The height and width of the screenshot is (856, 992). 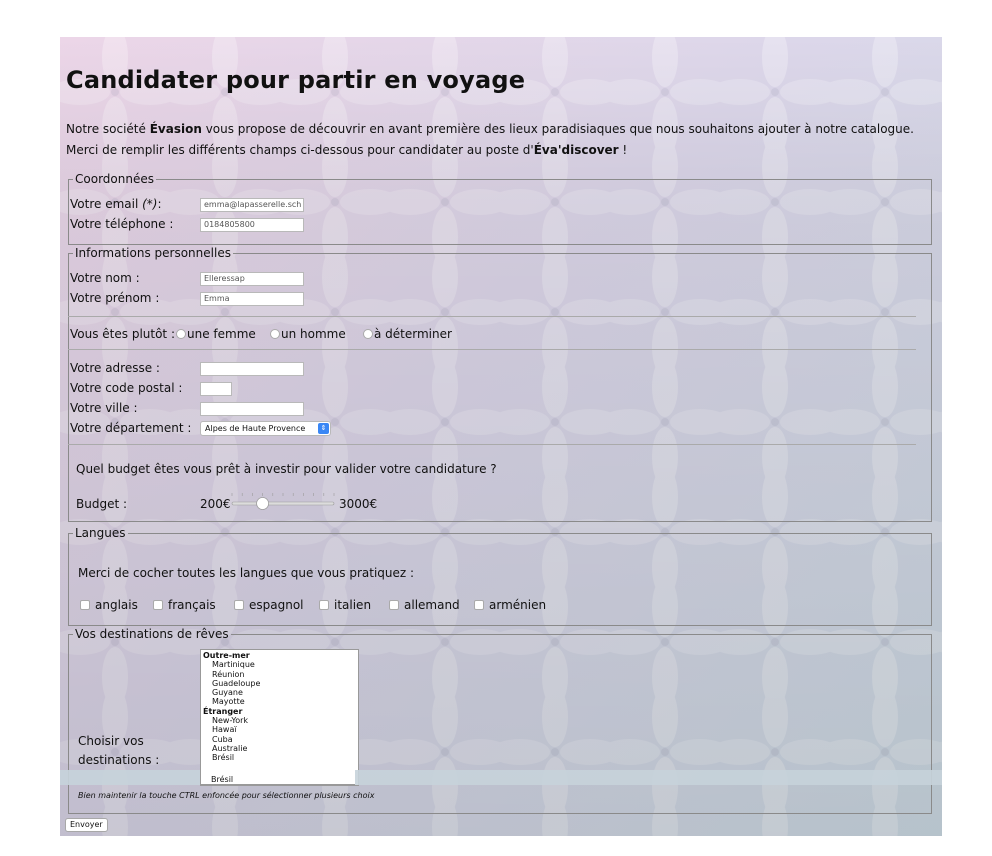 I want to click on radio-indetermine, so click(x=368, y=334).